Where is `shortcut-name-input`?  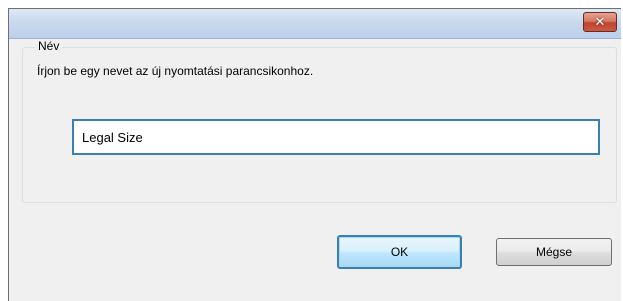
shortcut-name-input is located at coordinates (336, 137).